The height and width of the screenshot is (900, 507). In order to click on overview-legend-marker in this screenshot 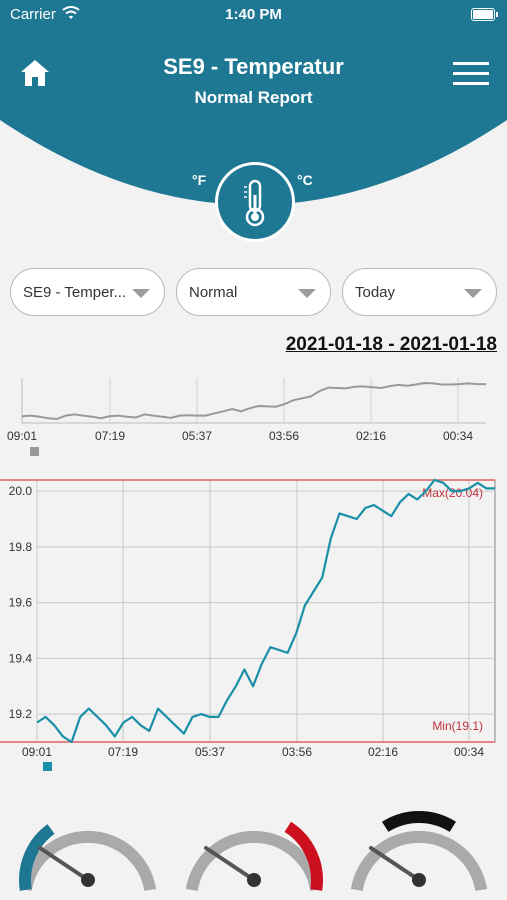, I will do `click(34, 451)`.